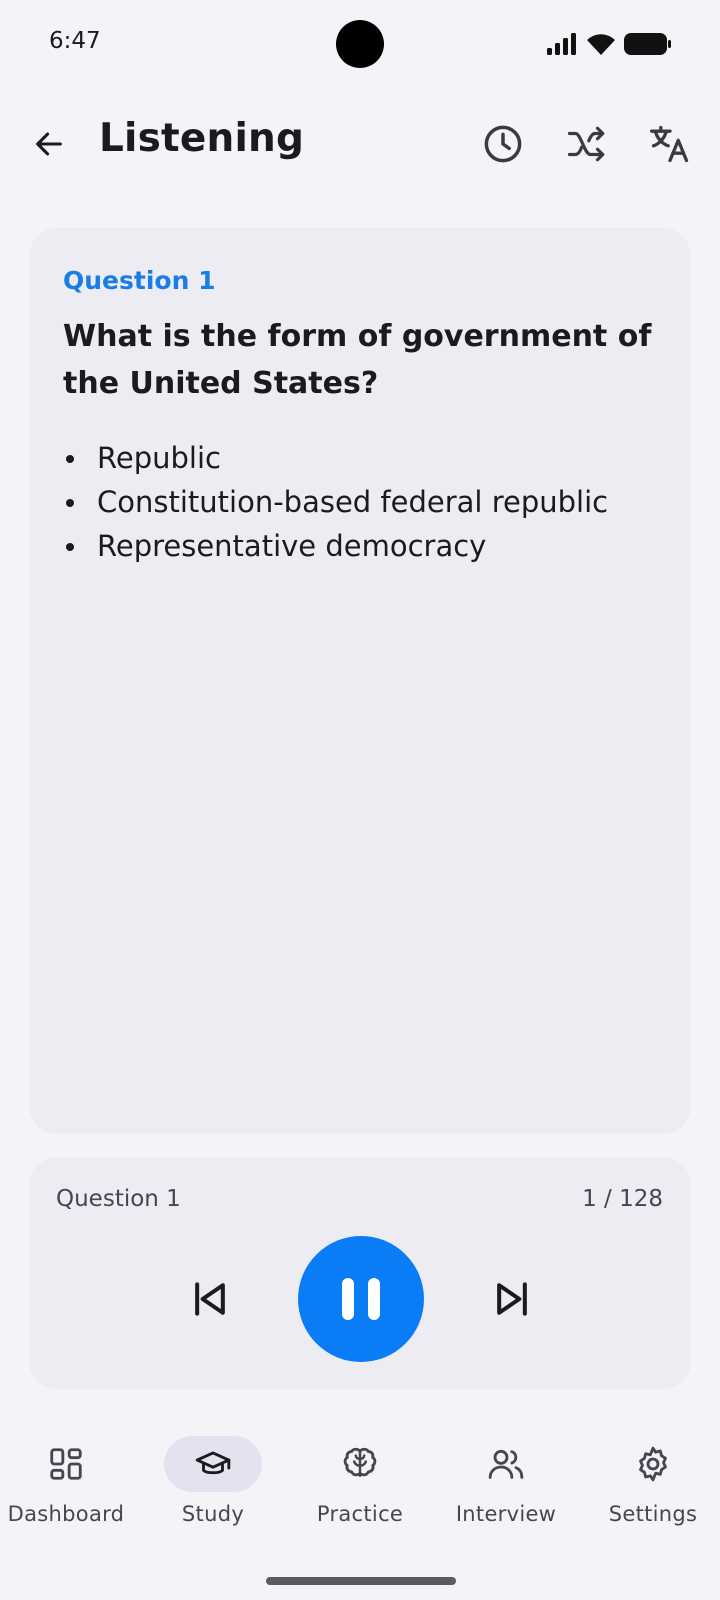 The width and height of the screenshot is (720, 1600). Describe the element at coordinates (75, 41) in the screenshot. I see `status-time: 6:47` at that location.